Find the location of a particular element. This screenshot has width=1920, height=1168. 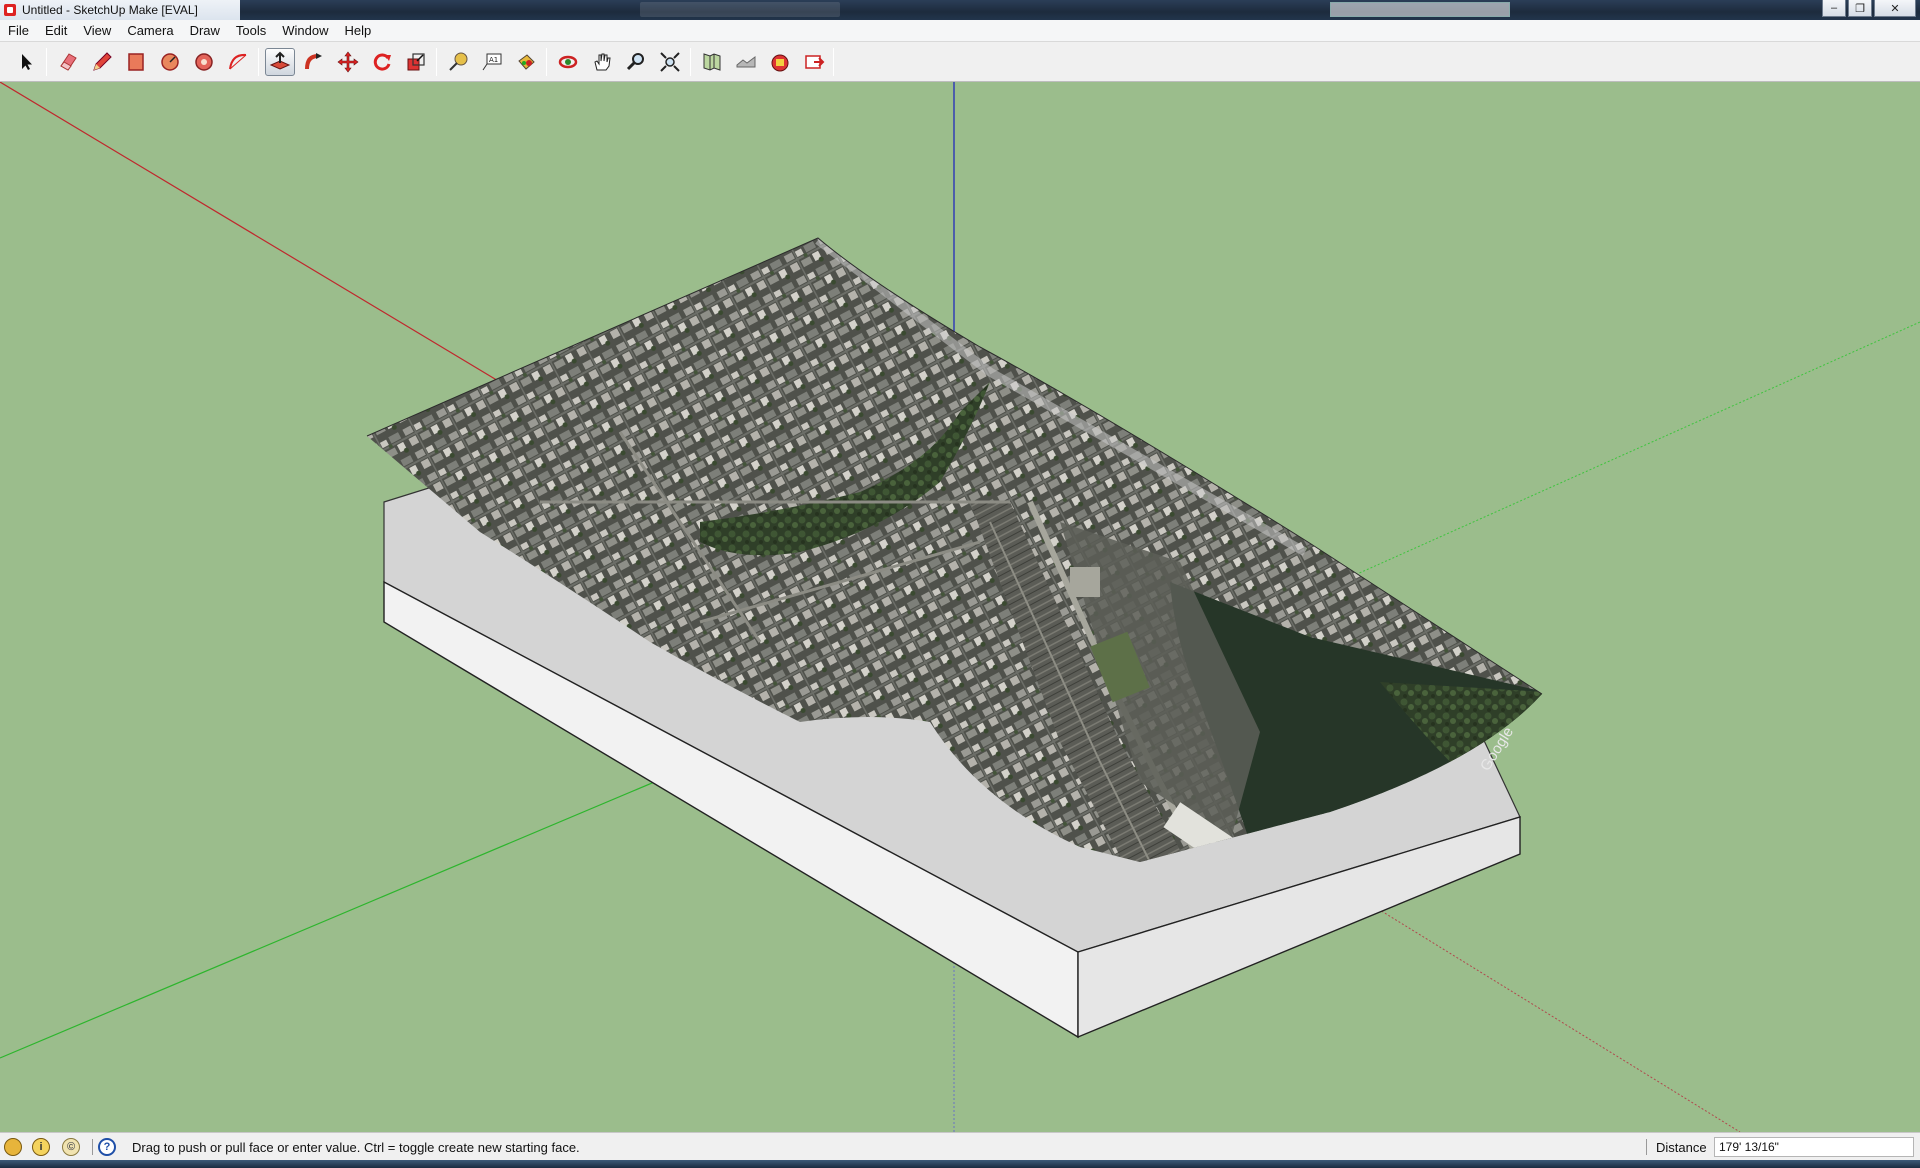

move-tool-button is located at coordinates (348, 62).